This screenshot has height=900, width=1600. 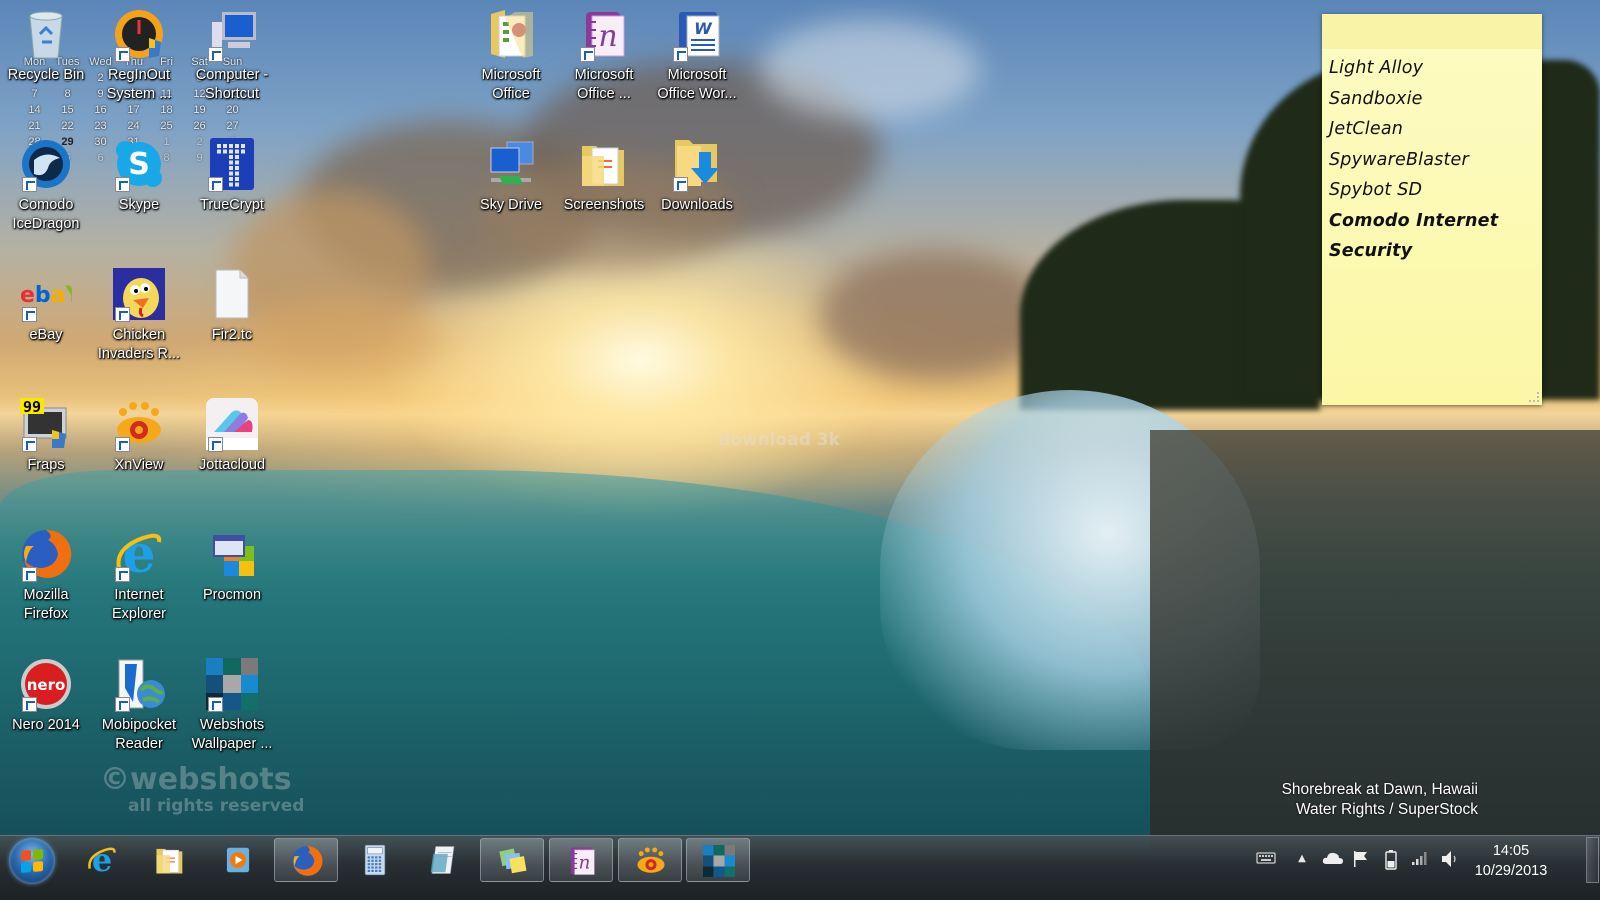 I want to click on desktop-icon-label: Recycle Bin, so click(x=46, y=75).